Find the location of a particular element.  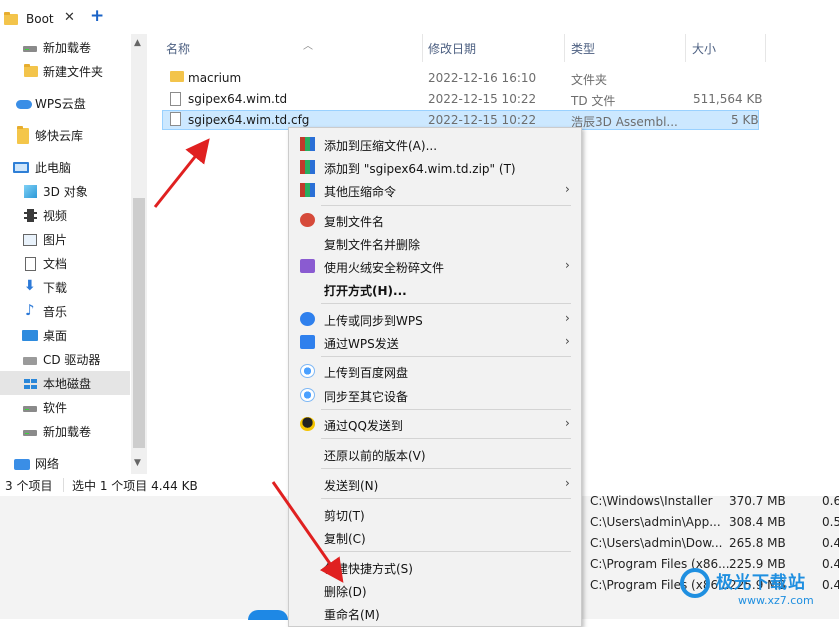

menu-item-other-compress: 其他压缩命令 › is located at coordinates (436, 190).